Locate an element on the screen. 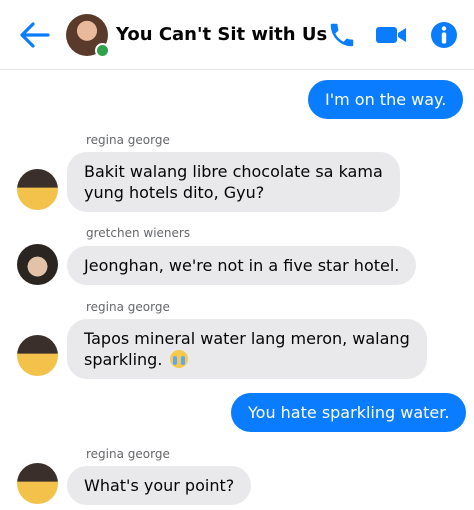  outgoing-message: I'm on the way. is located at coordinates (386, 99).